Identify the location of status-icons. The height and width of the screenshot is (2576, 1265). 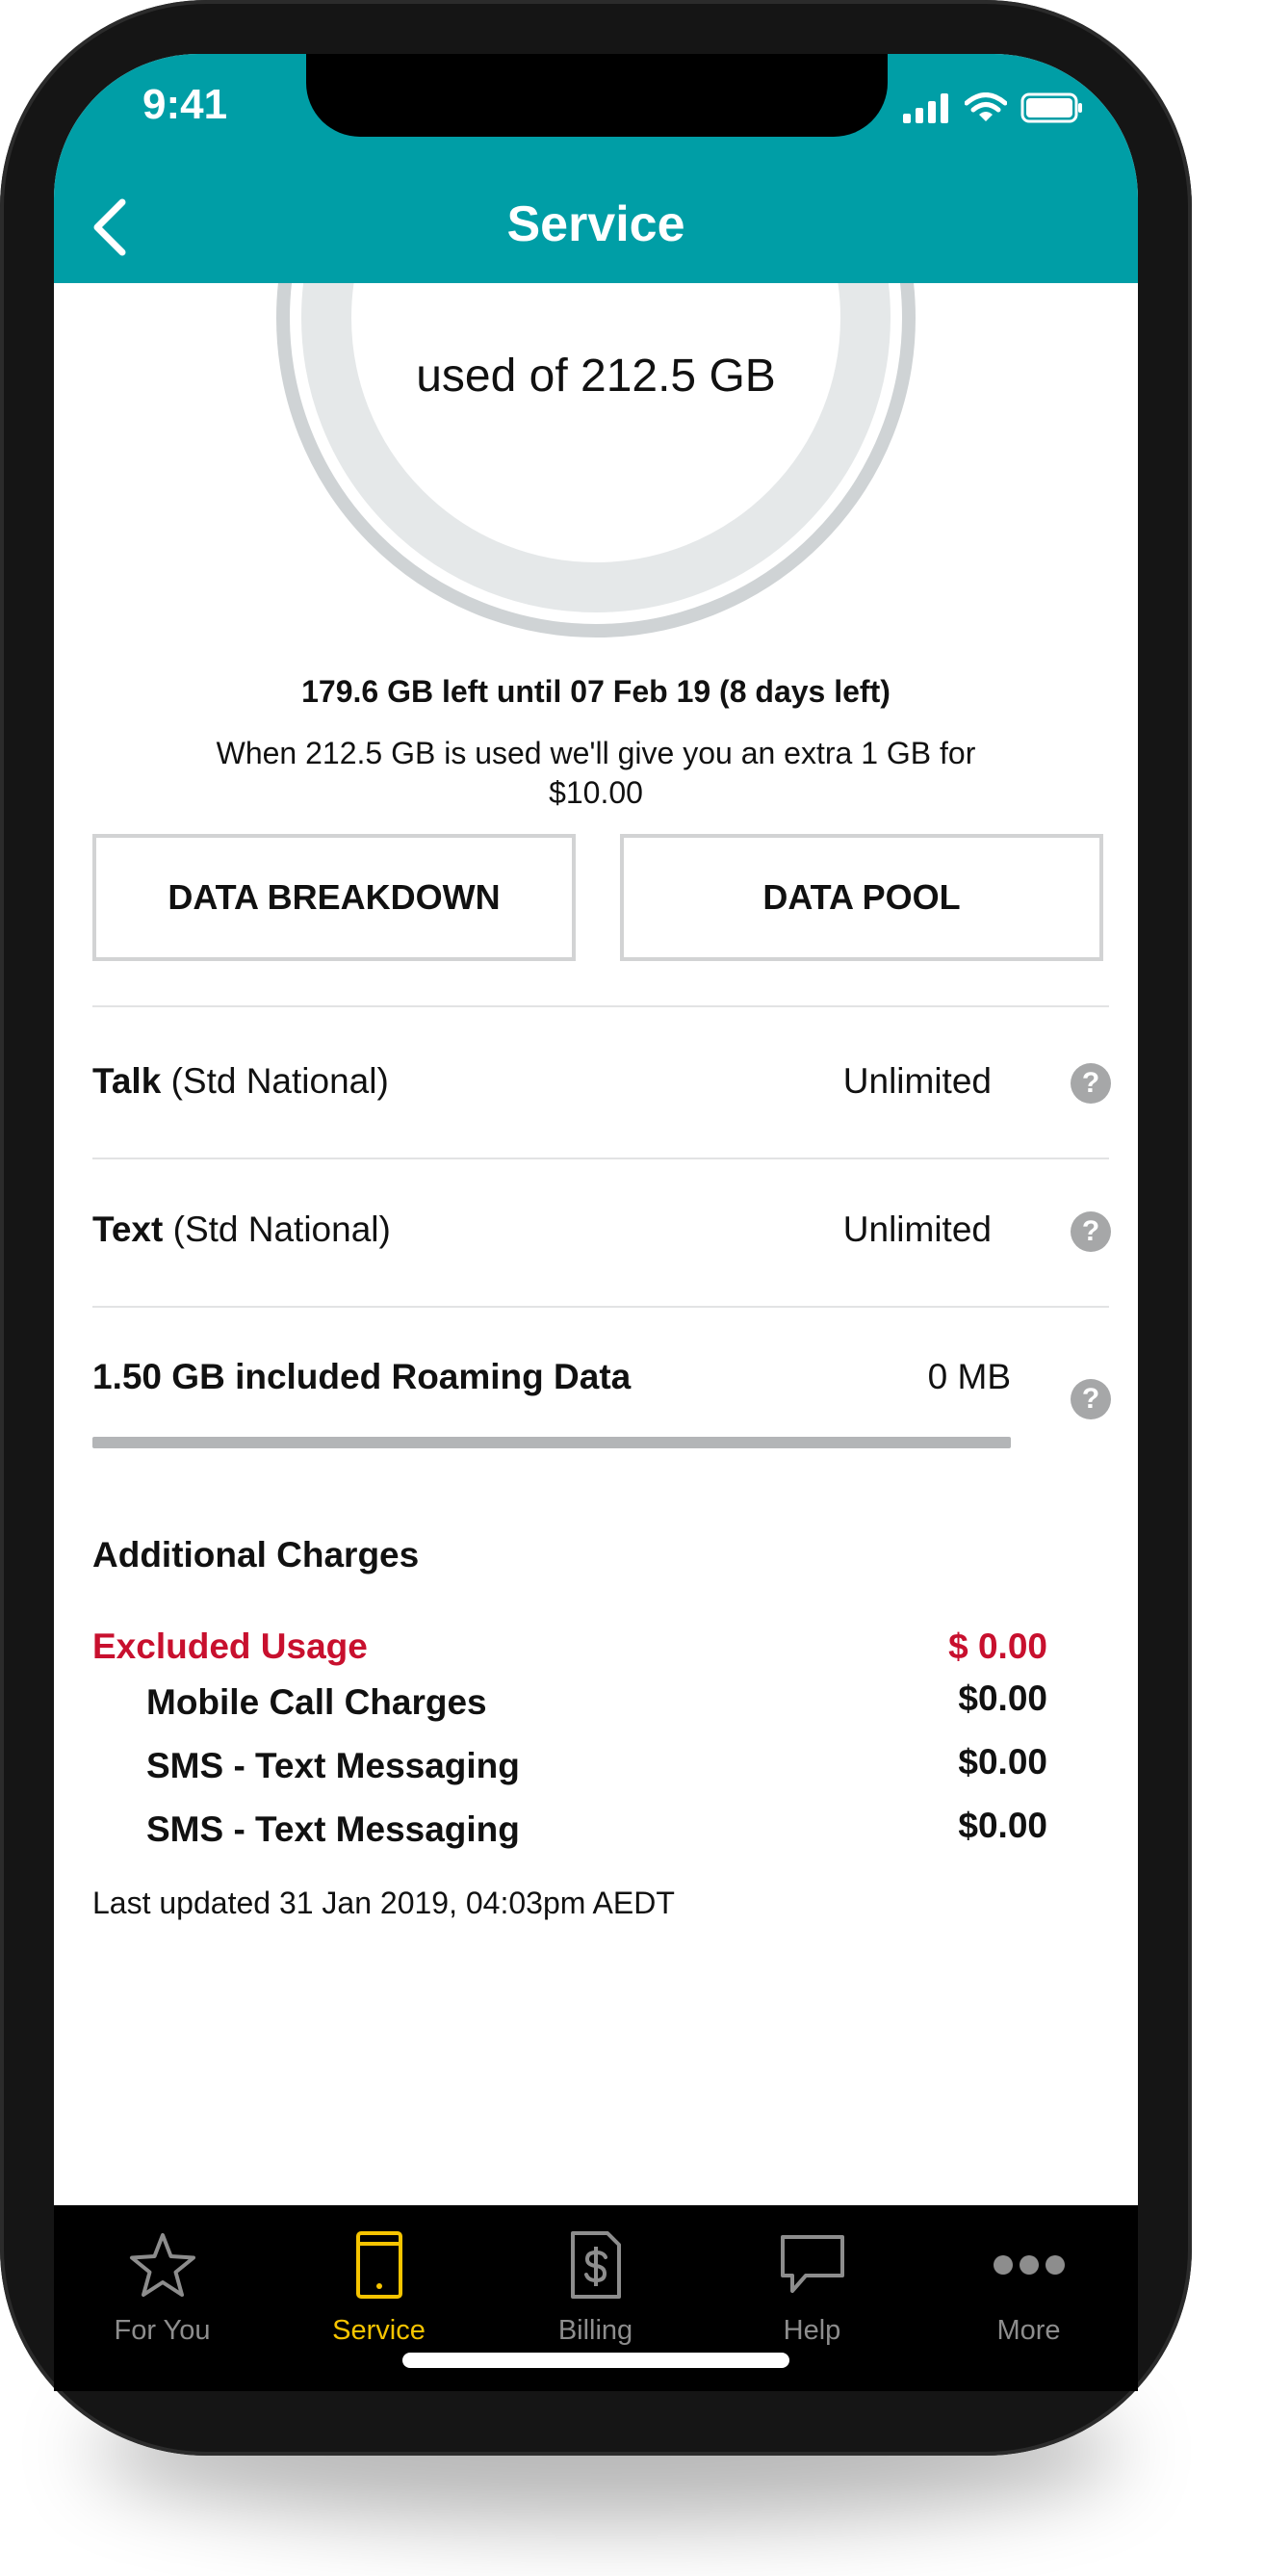
(993, 107).